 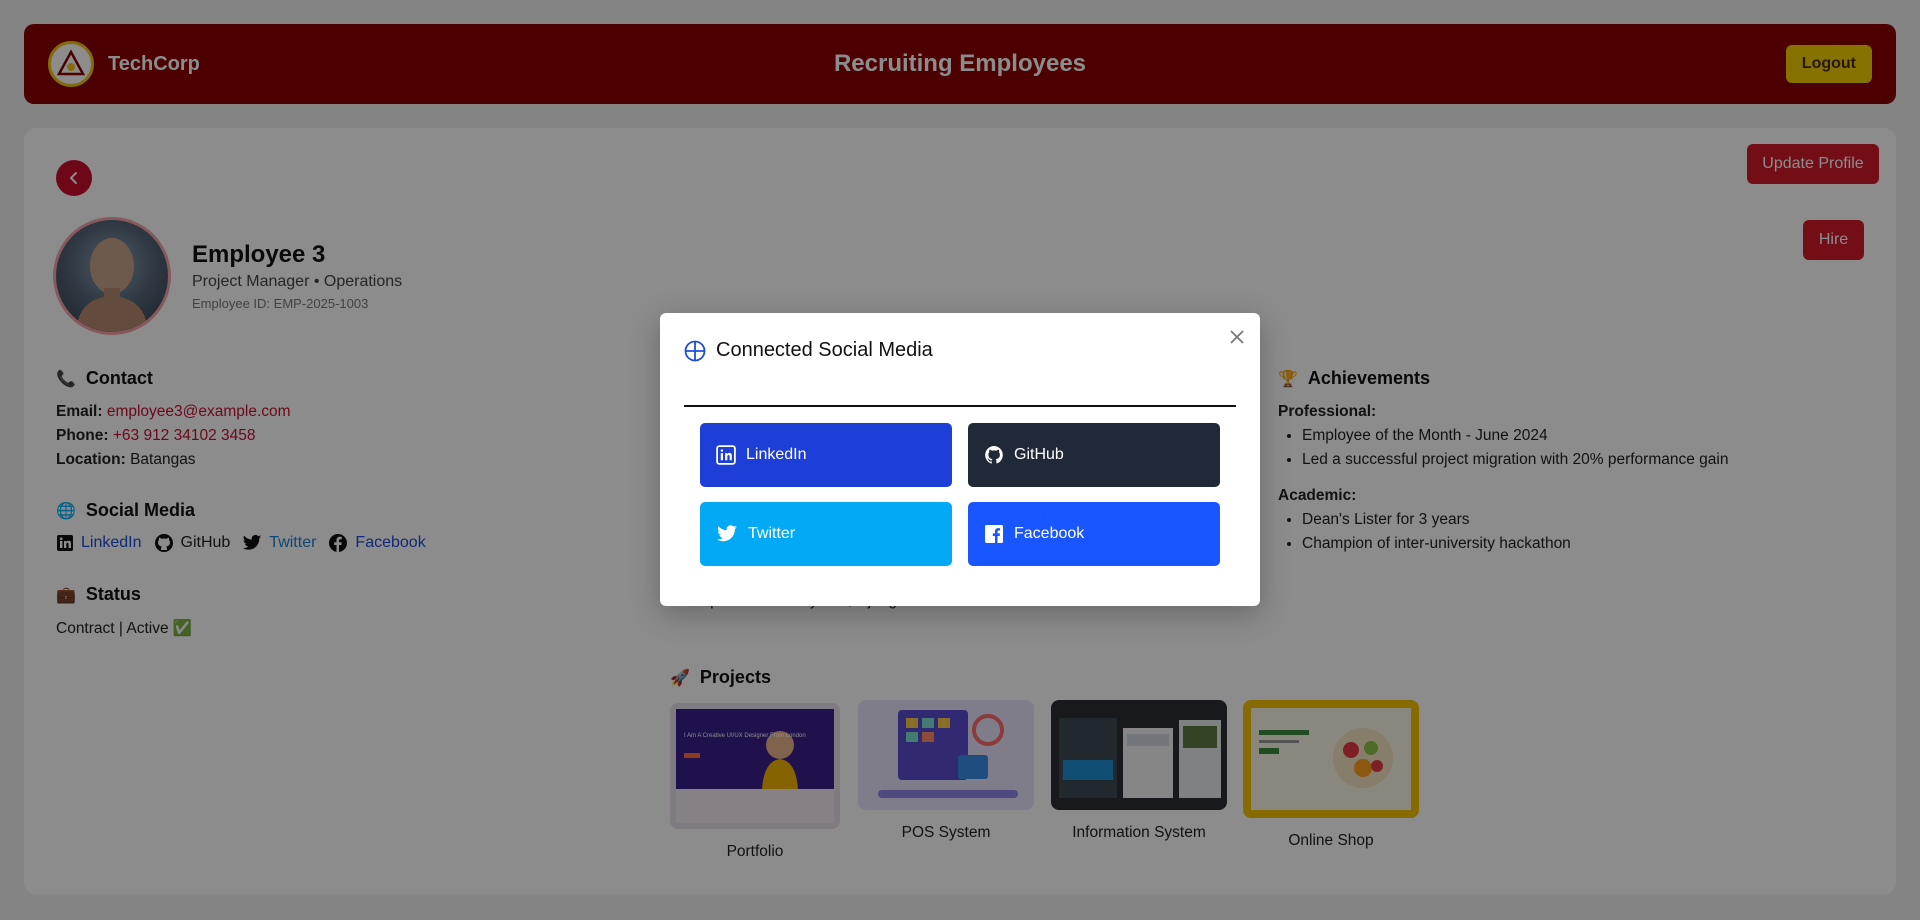 What do you see at coordinates (960, 406) in the screenshot?
I see `modal-divider` at bounding box center [960, 406].